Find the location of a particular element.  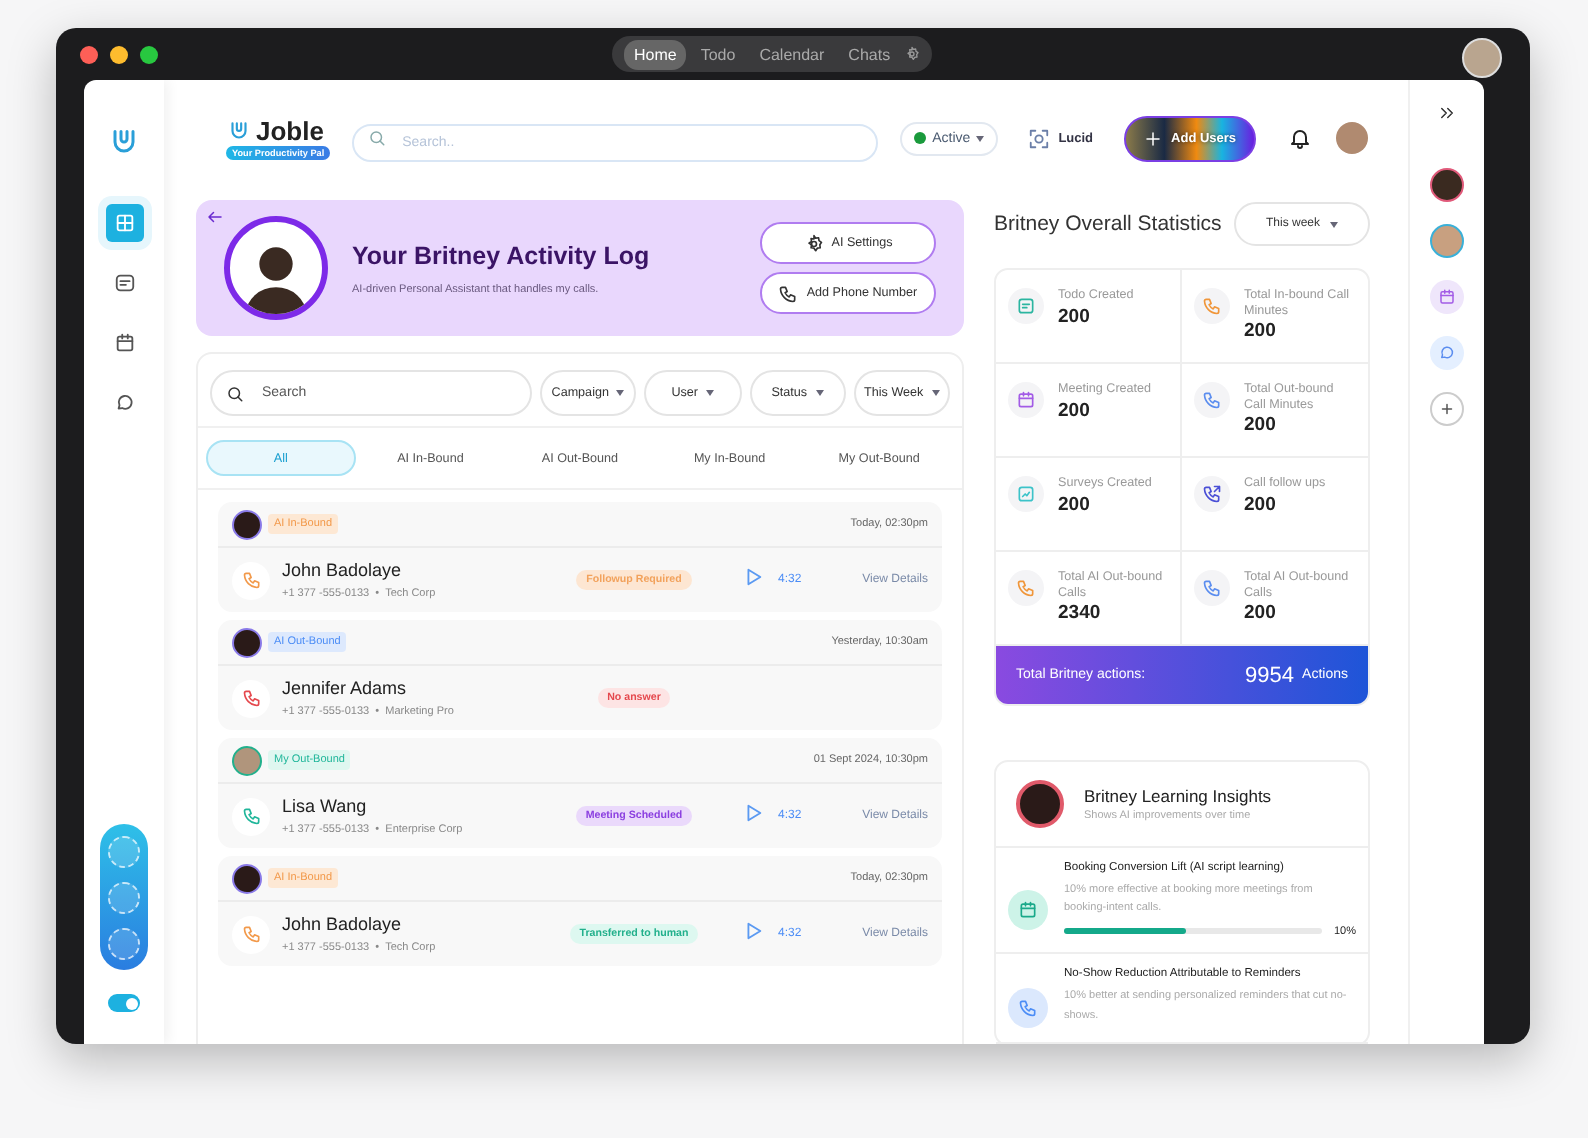

statistics-title: Britney Overall Statistics is located at coordinates (1108, 224).